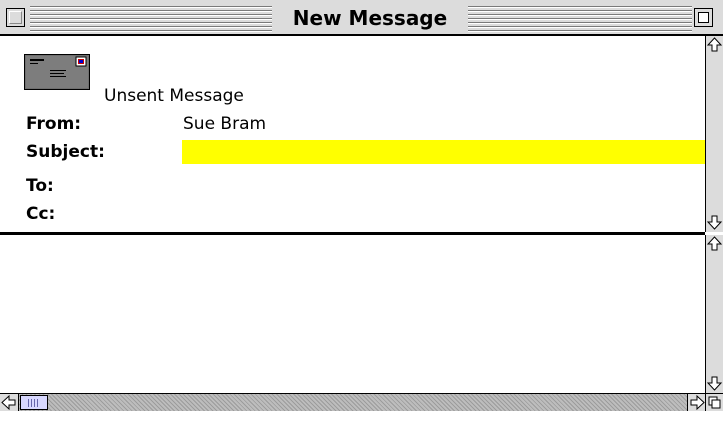 The image size is (723, 423). I want to click on from-value: Sue Bram, so click(225, 124).